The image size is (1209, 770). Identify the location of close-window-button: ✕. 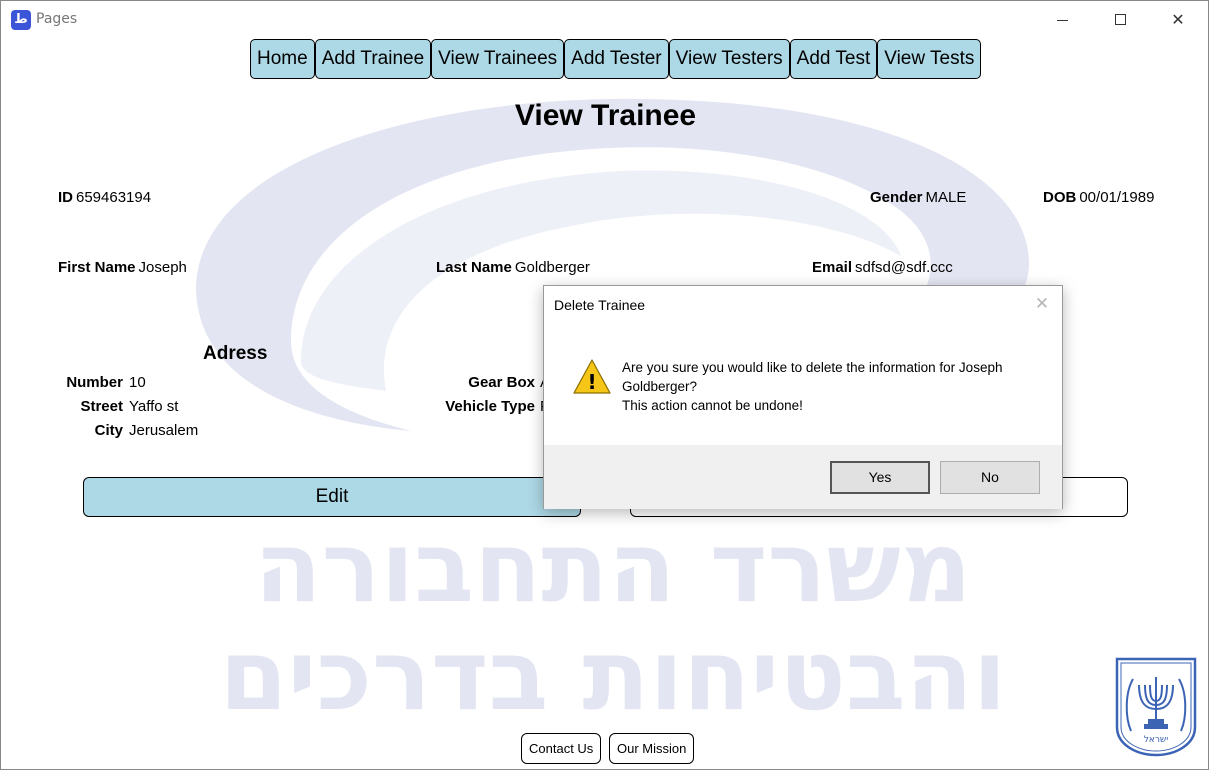
(1178, 20).